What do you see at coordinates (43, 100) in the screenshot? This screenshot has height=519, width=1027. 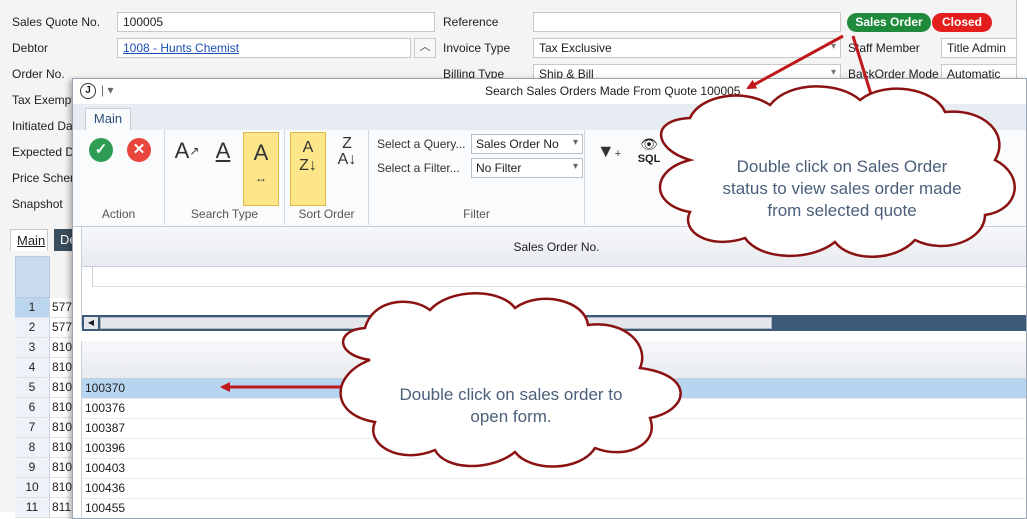 I see `label-tax-exempt: Tax Exempt` at bounding box center [43, 100].